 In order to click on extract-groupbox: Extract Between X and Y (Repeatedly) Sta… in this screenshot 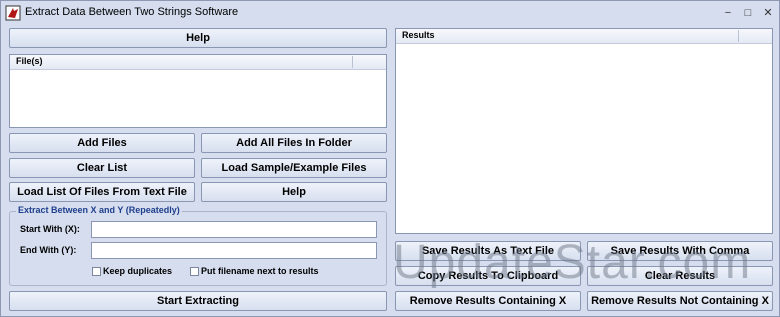, I will do `click(198, 245)`.